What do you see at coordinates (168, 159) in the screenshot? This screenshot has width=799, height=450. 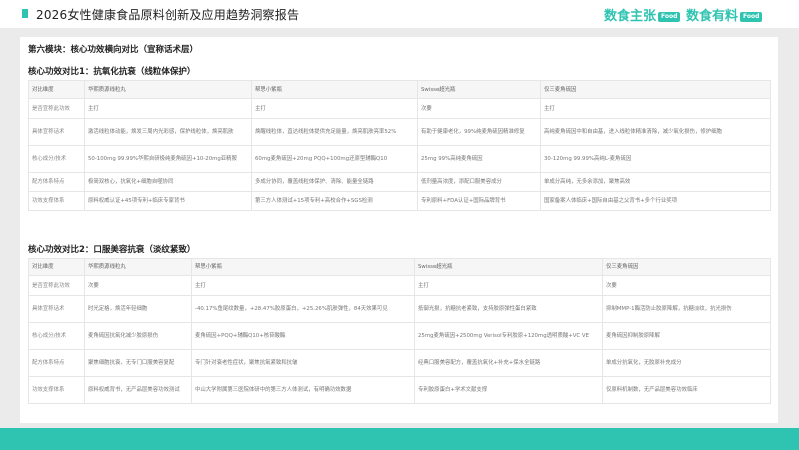 I see `table-cell: 50-100mg 99.99%华熙自研极纯麦角硫因+10-20mg亚精胺` at bounding box center [168, 159].